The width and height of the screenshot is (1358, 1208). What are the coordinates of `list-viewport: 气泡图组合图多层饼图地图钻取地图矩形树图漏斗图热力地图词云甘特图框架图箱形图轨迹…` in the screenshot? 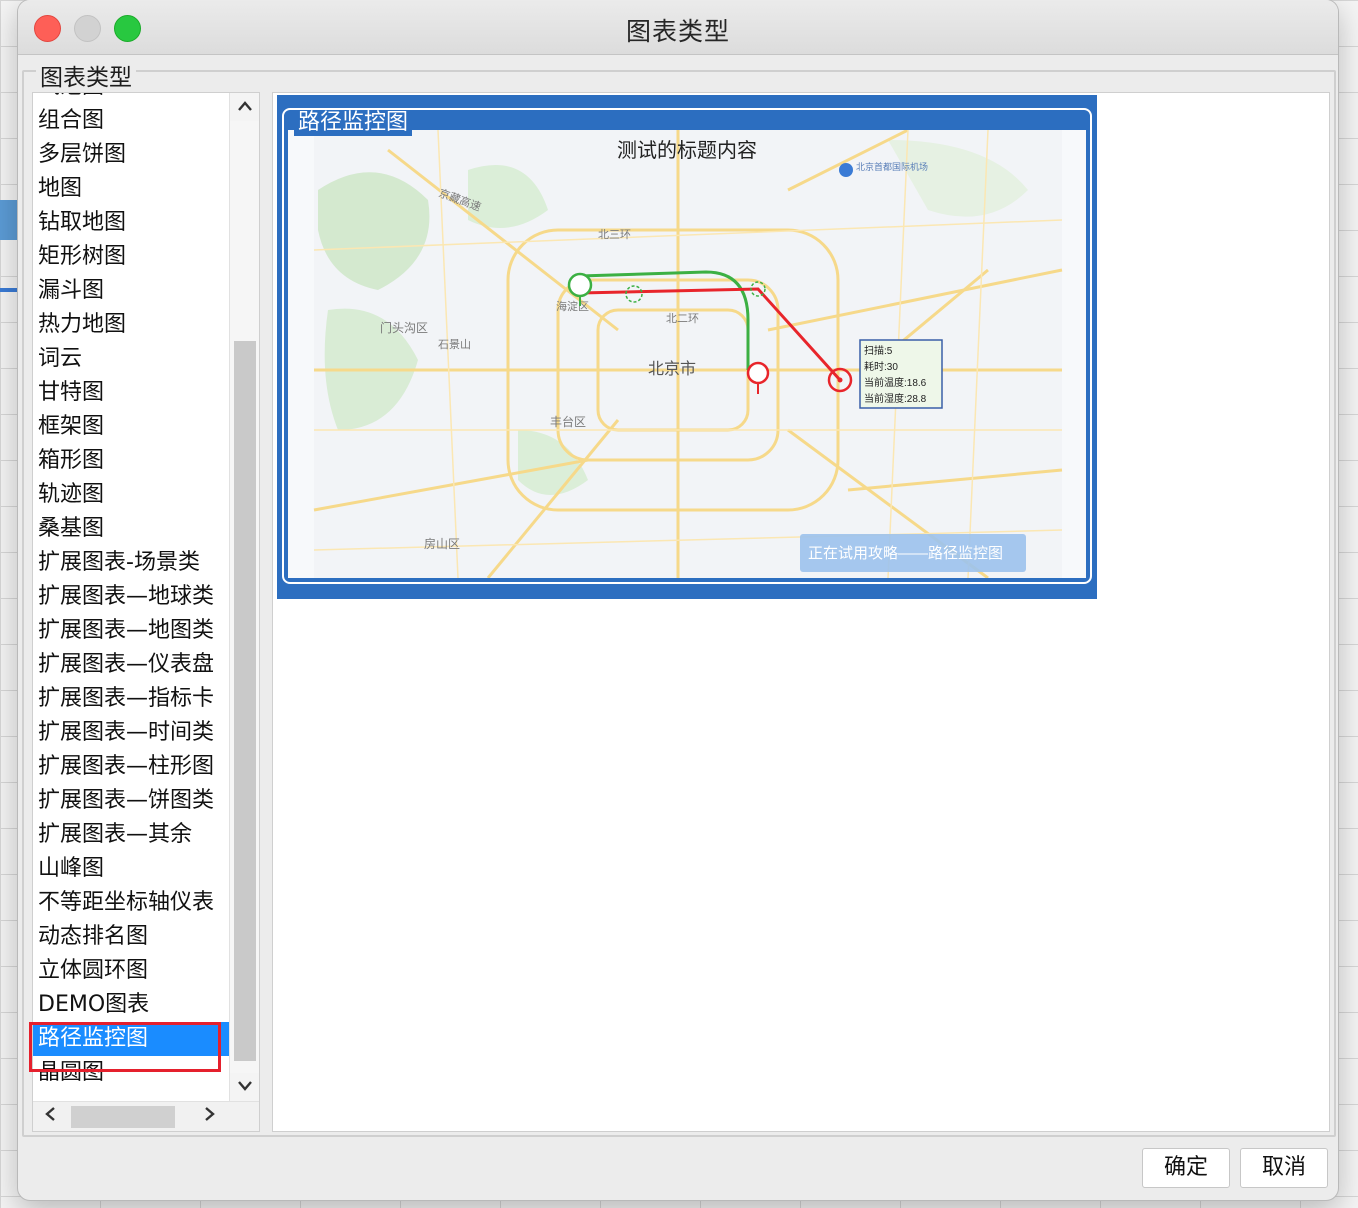 It's located at (131, 597).